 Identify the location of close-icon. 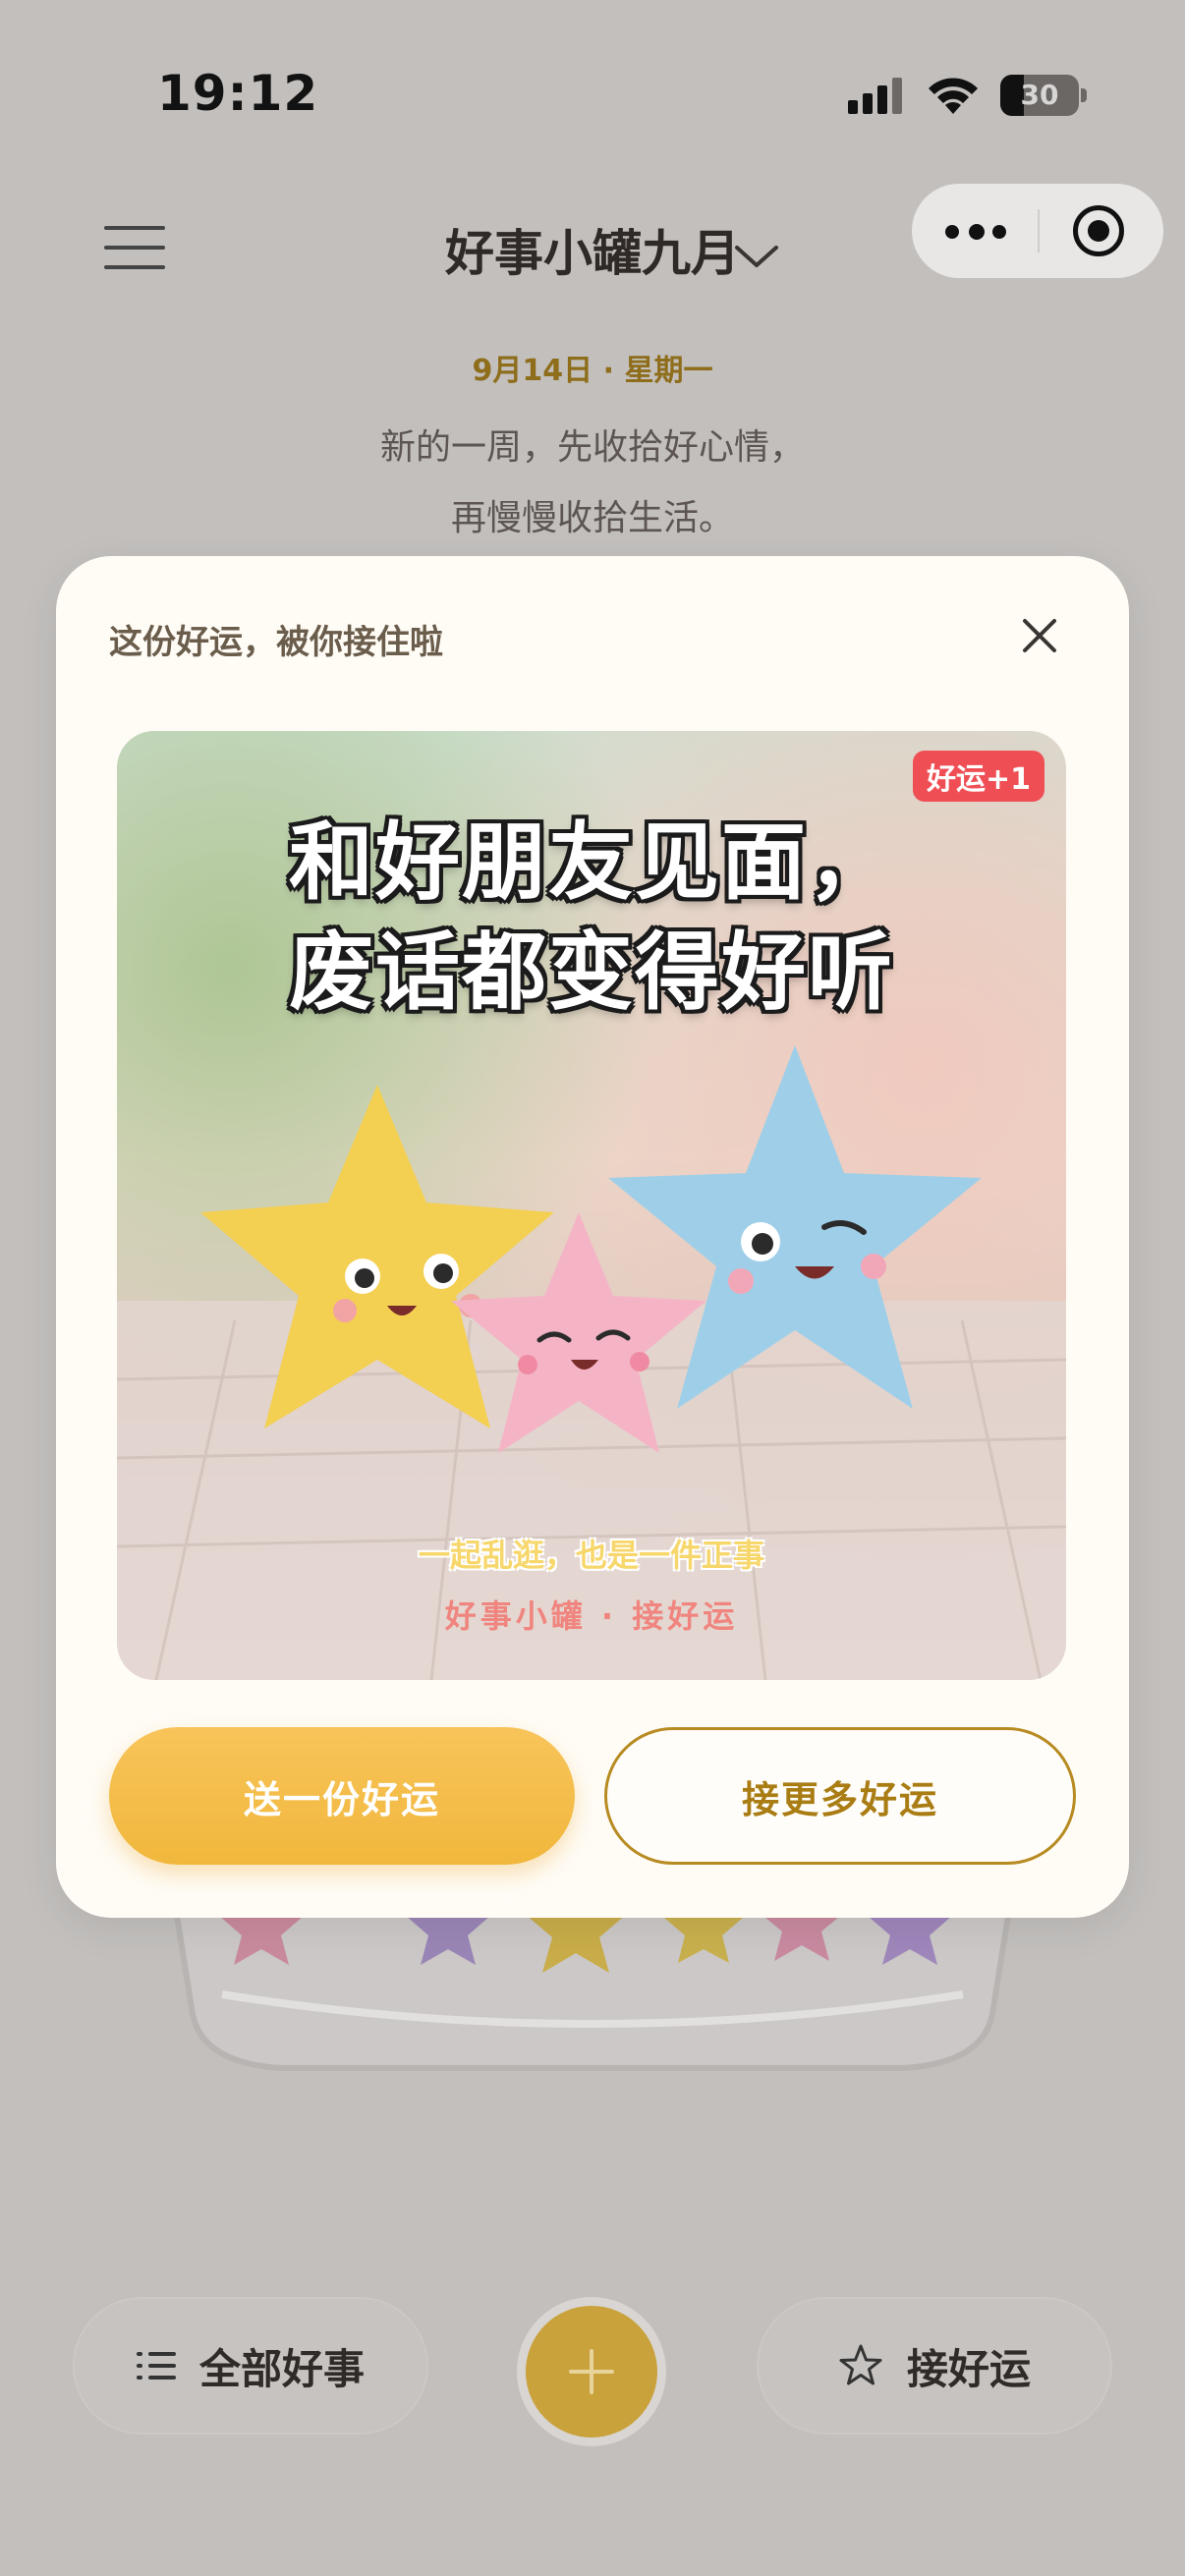
(1040, 635).